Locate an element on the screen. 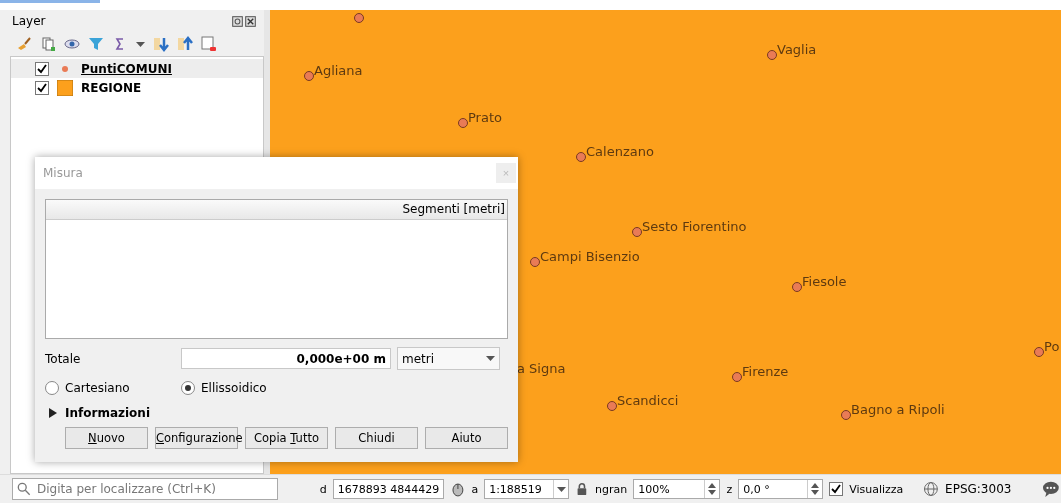 This screenshot has height=503, width=1061. place-label: Po is located at coordinates (1052, 346).